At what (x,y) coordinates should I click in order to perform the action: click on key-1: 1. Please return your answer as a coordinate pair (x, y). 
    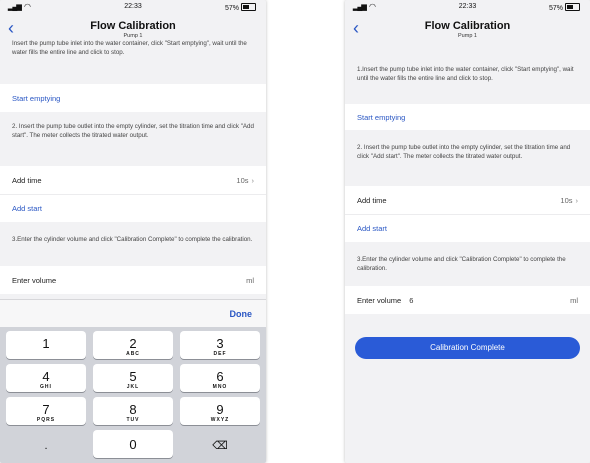
    Looking at the image, I should click on (46, 345).